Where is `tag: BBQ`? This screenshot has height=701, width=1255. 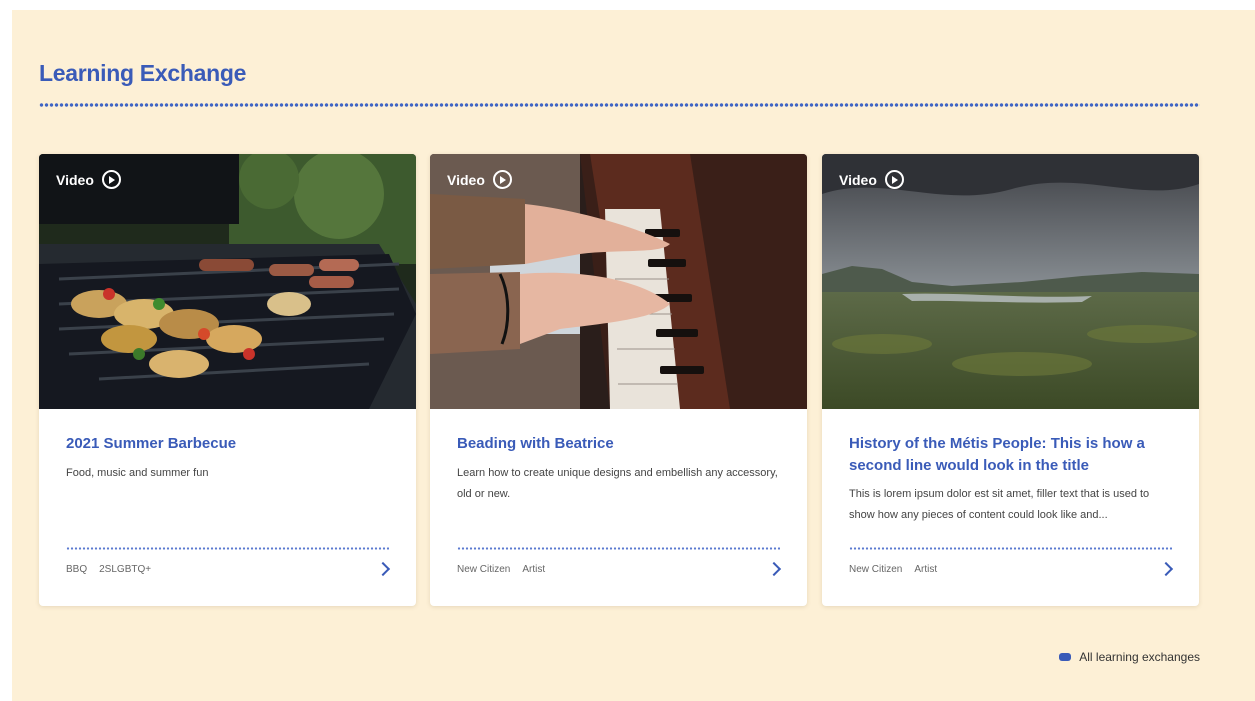
tag: BBQ is located at coordinates (77, 569).